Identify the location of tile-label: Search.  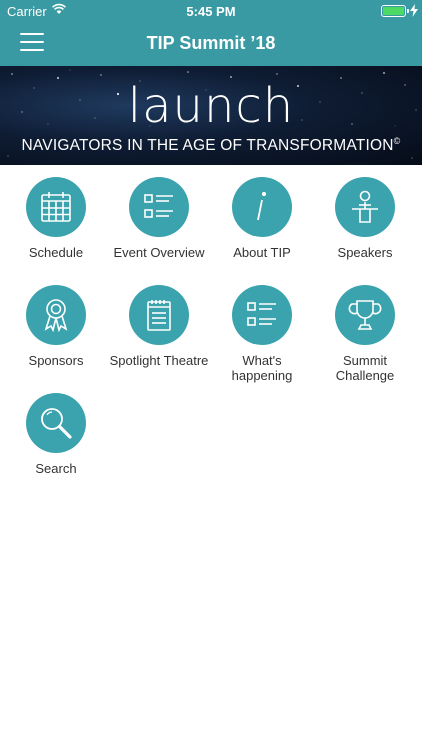
(56, 468).